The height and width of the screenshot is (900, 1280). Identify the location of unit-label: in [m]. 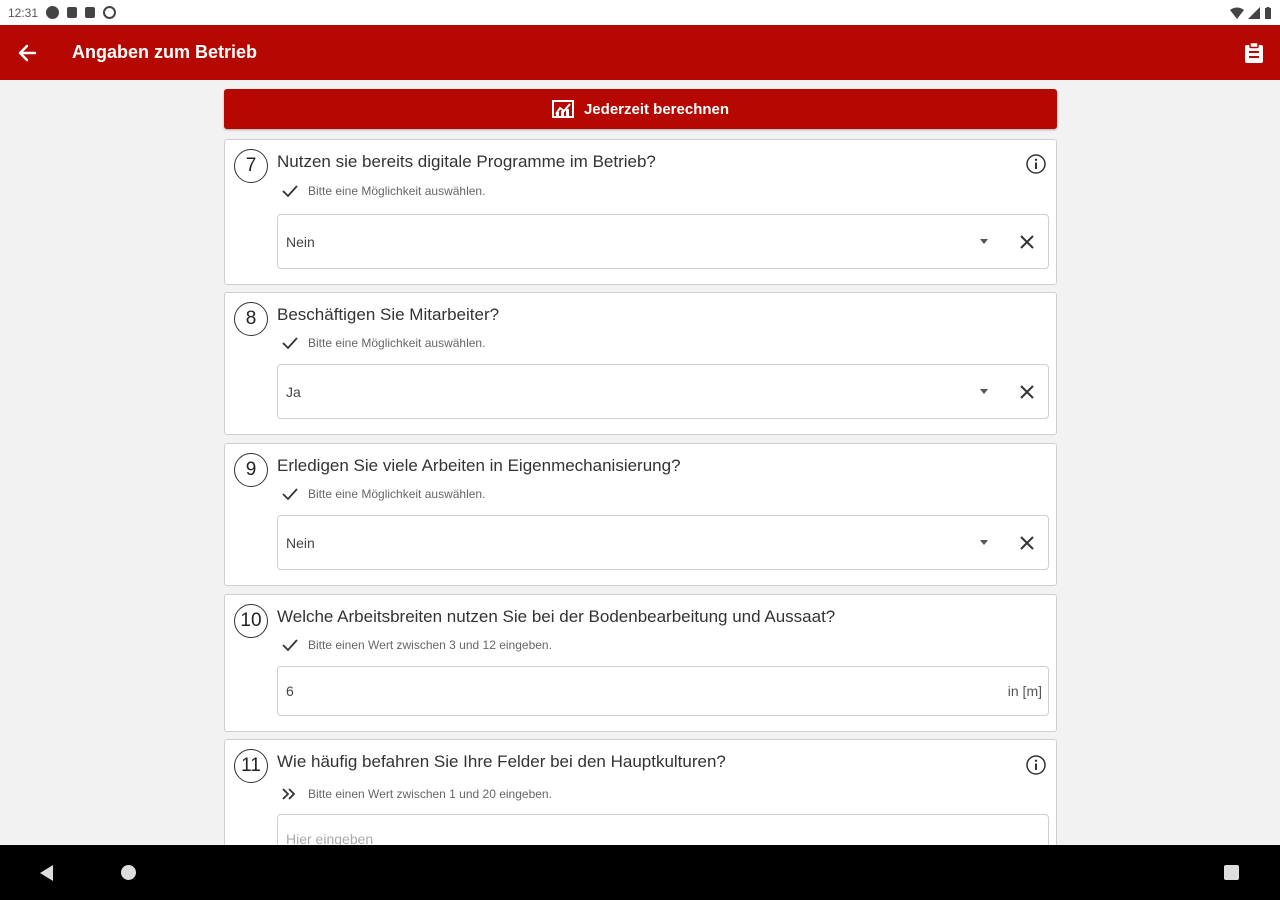
(1024, 691).